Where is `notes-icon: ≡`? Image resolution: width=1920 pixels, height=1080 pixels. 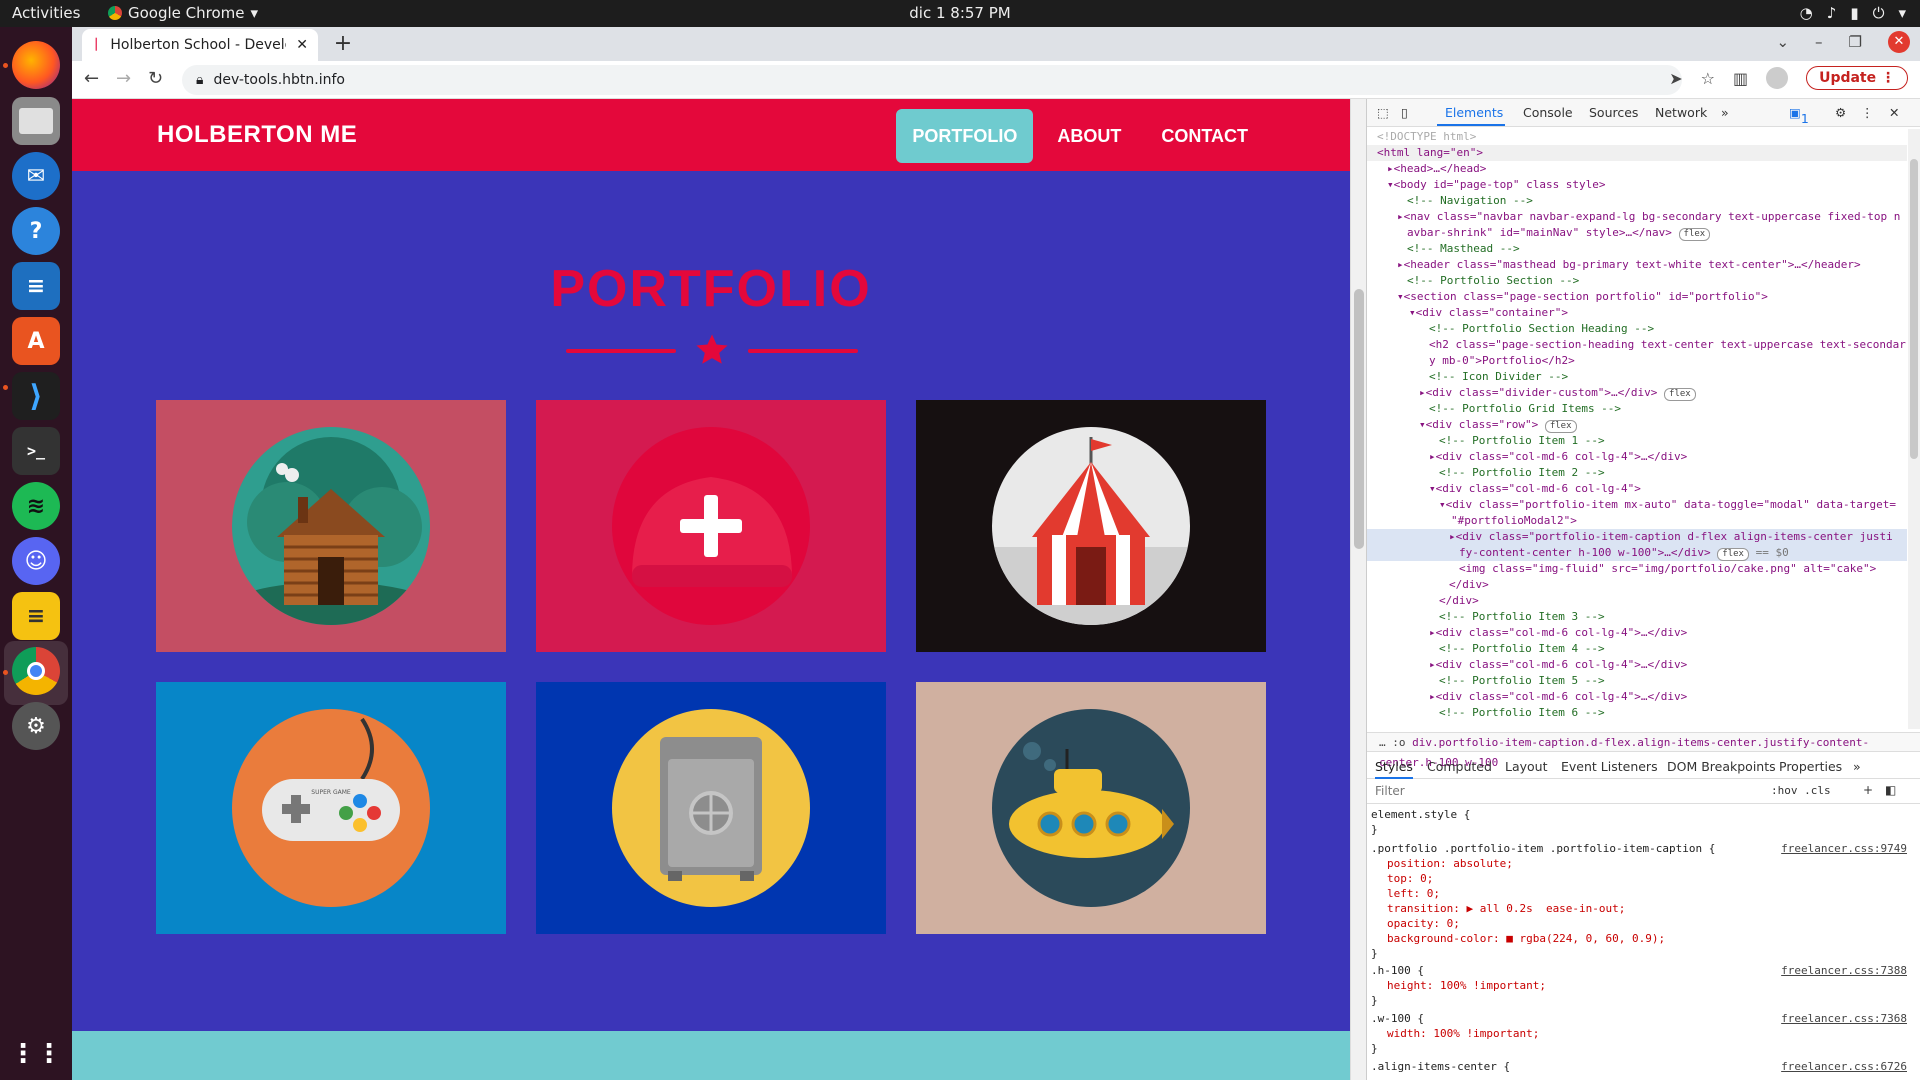
notes-icon: ≡ is located at coordinates (36, 616).